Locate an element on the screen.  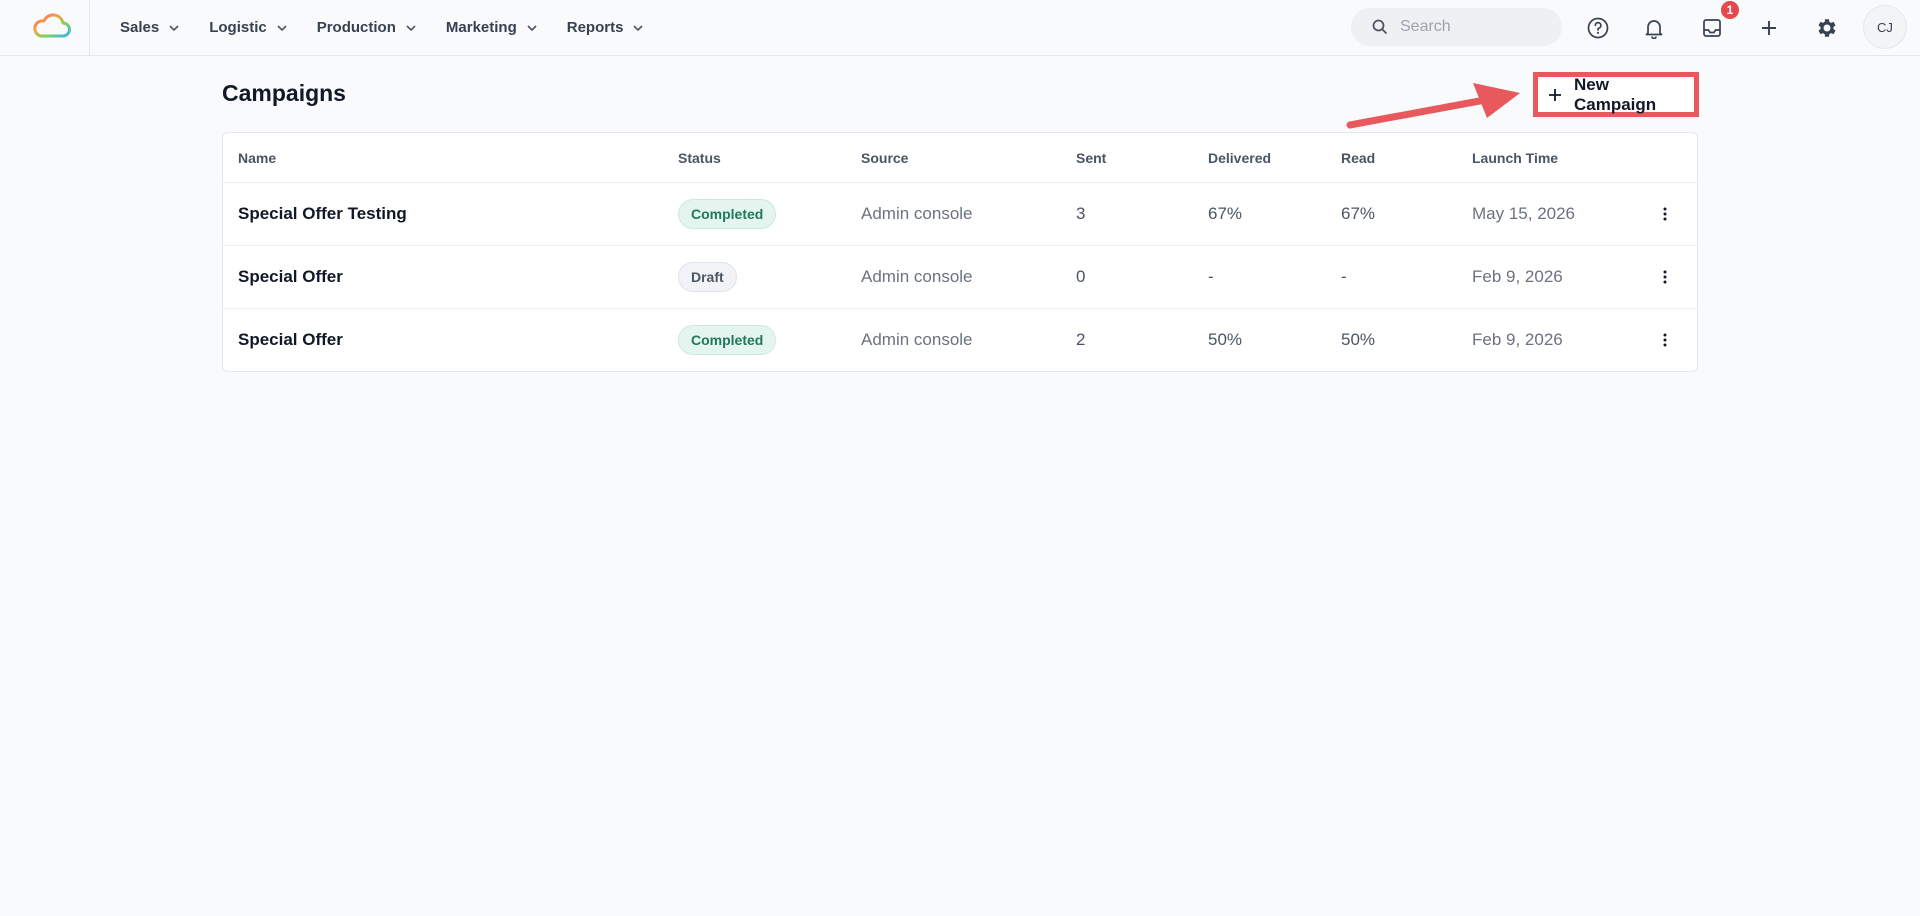
sent-cell: 3 is located at coordinates (1081, 213).